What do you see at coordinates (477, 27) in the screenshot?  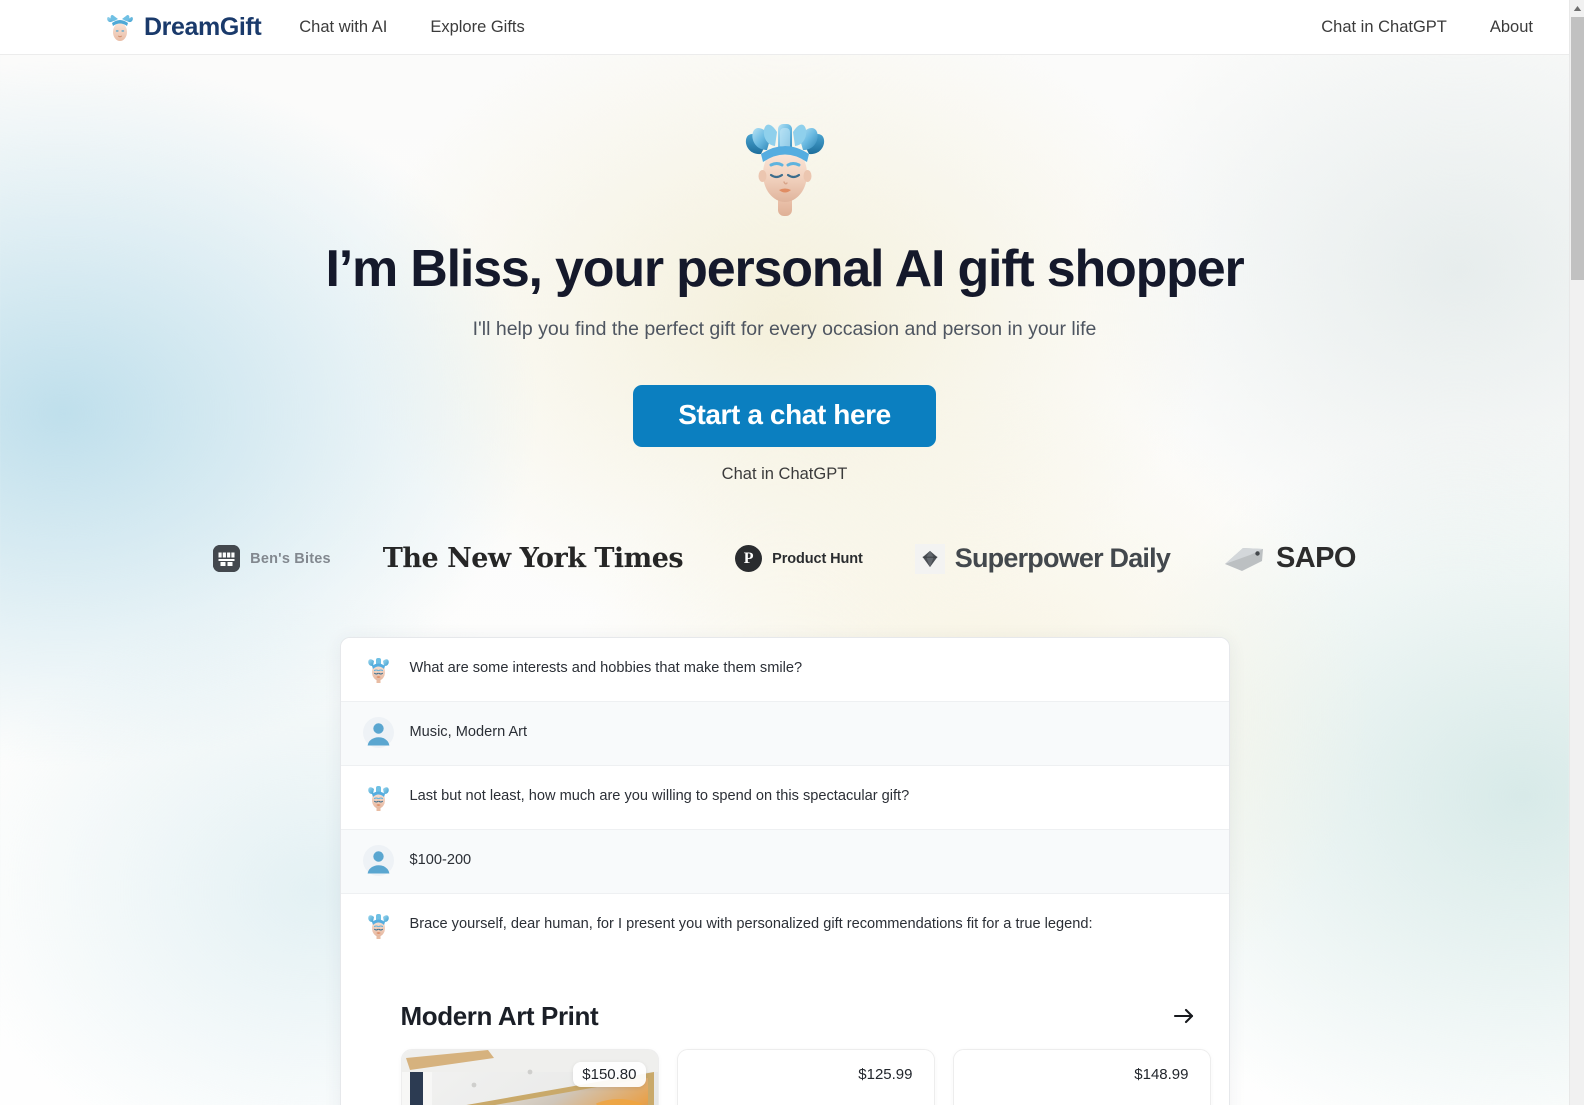 I see `nav-link-explore-gifts: Explore Gifts` at bounding box center [477, 27].